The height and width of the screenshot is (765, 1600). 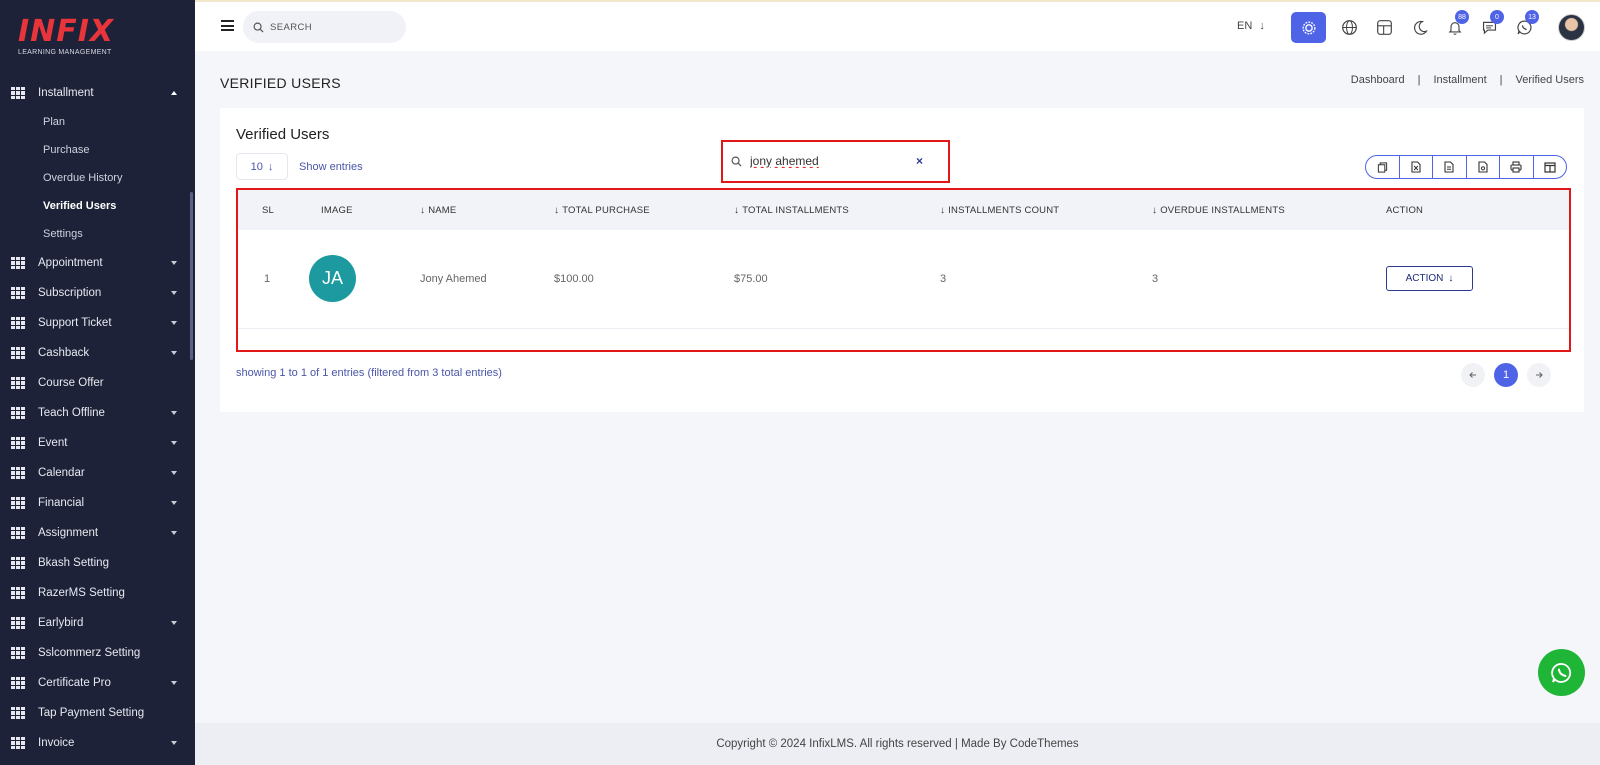 What do you see at coordinates (97, 178) in the screenshot?
I see `sidebar-subitem-overdue-history: Overdue History` at bounding box center [97, 178].